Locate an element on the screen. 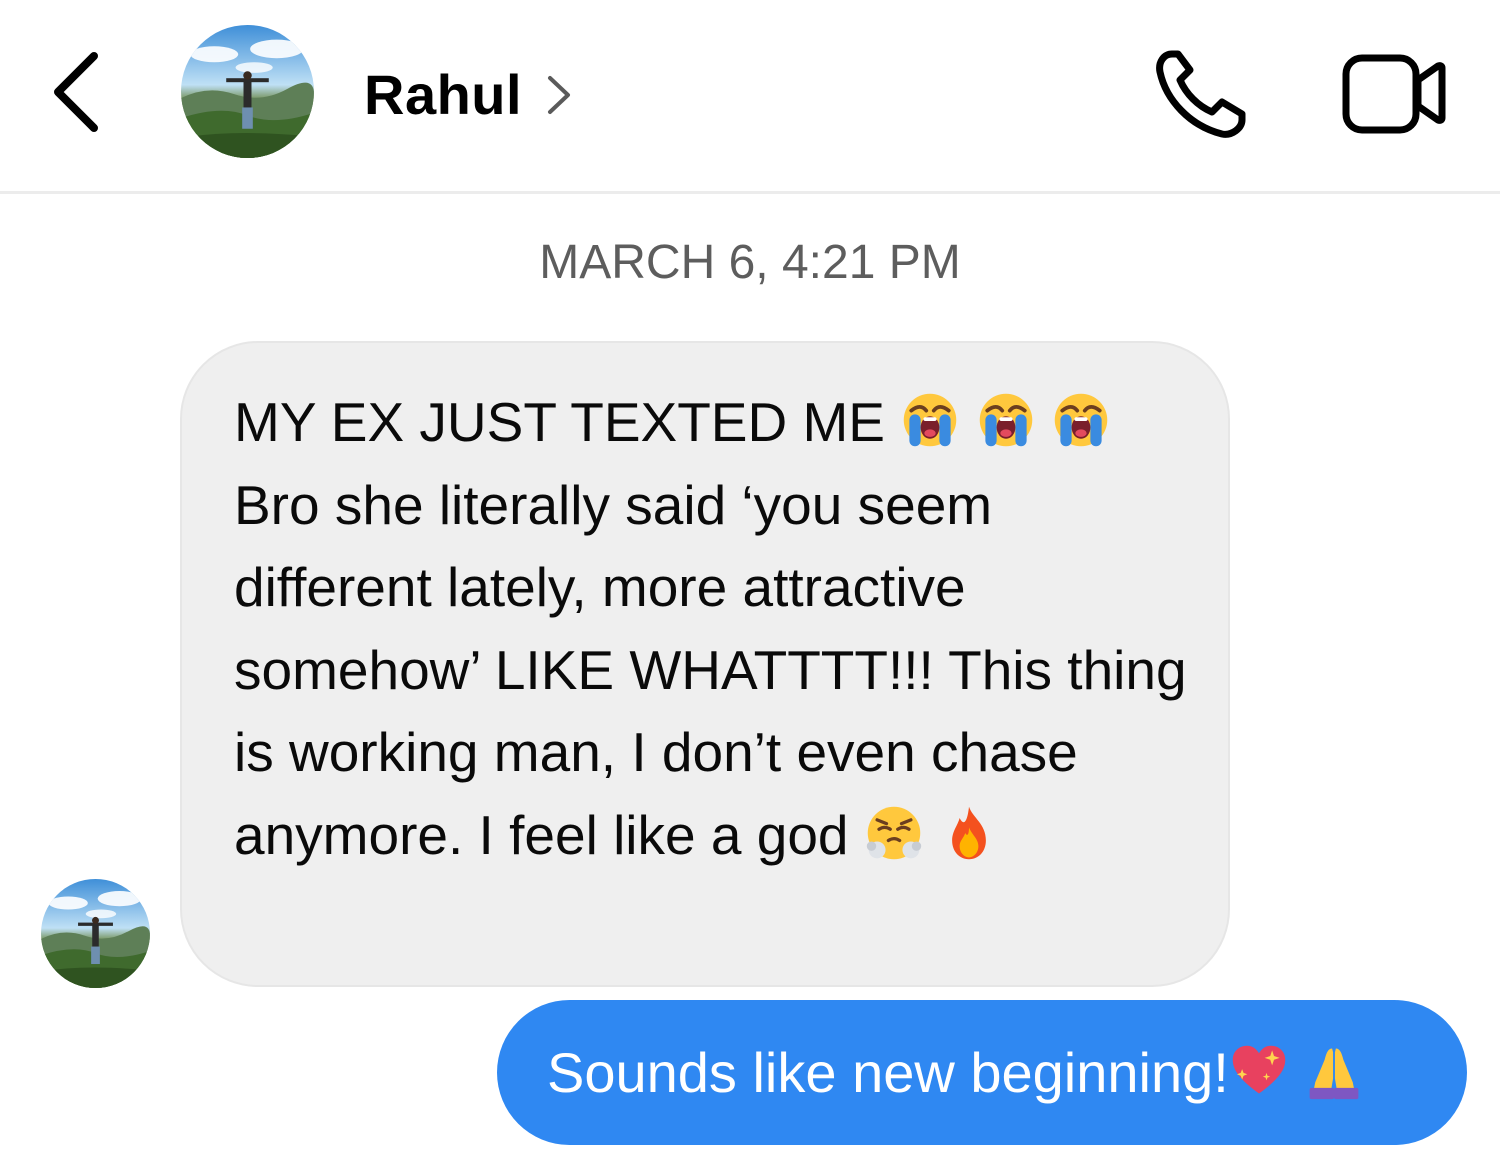 The image size is (1500, 1157). phone-icon is located at coordinates (1201, 94).